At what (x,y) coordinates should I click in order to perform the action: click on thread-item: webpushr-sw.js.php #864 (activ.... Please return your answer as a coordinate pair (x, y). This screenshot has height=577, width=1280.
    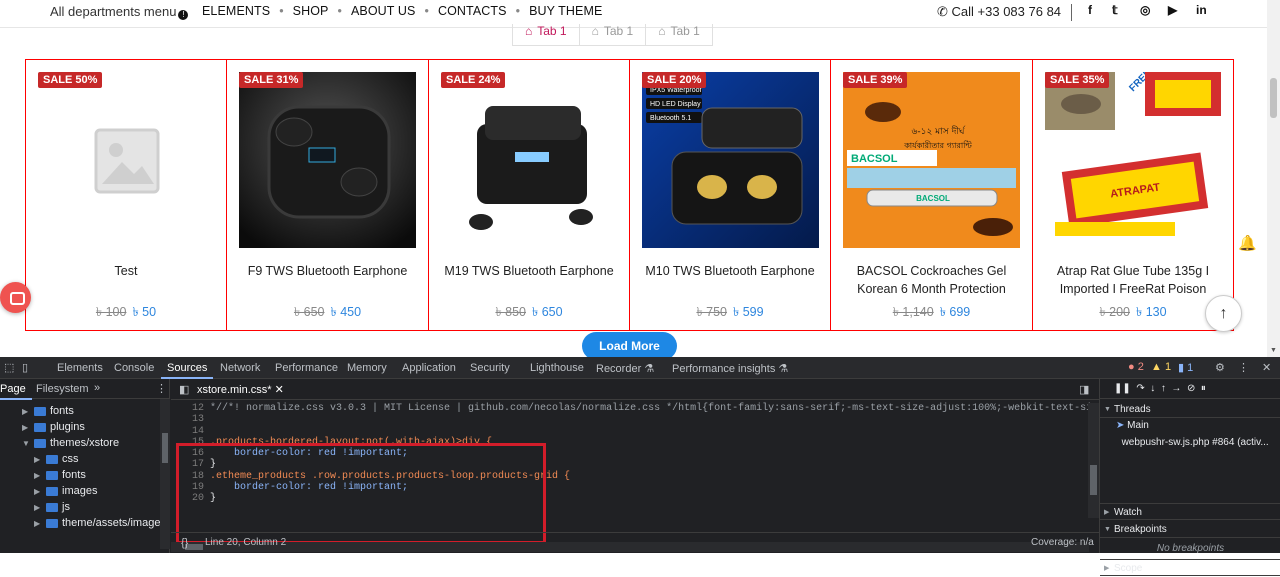
    Looking at the image, I should click on (1190, 442).